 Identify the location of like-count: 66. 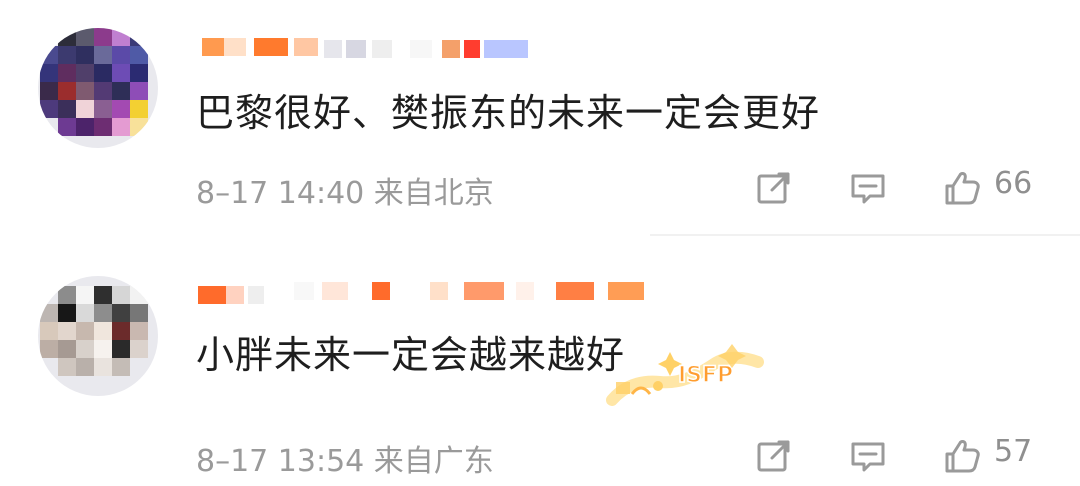
(1013, 183).